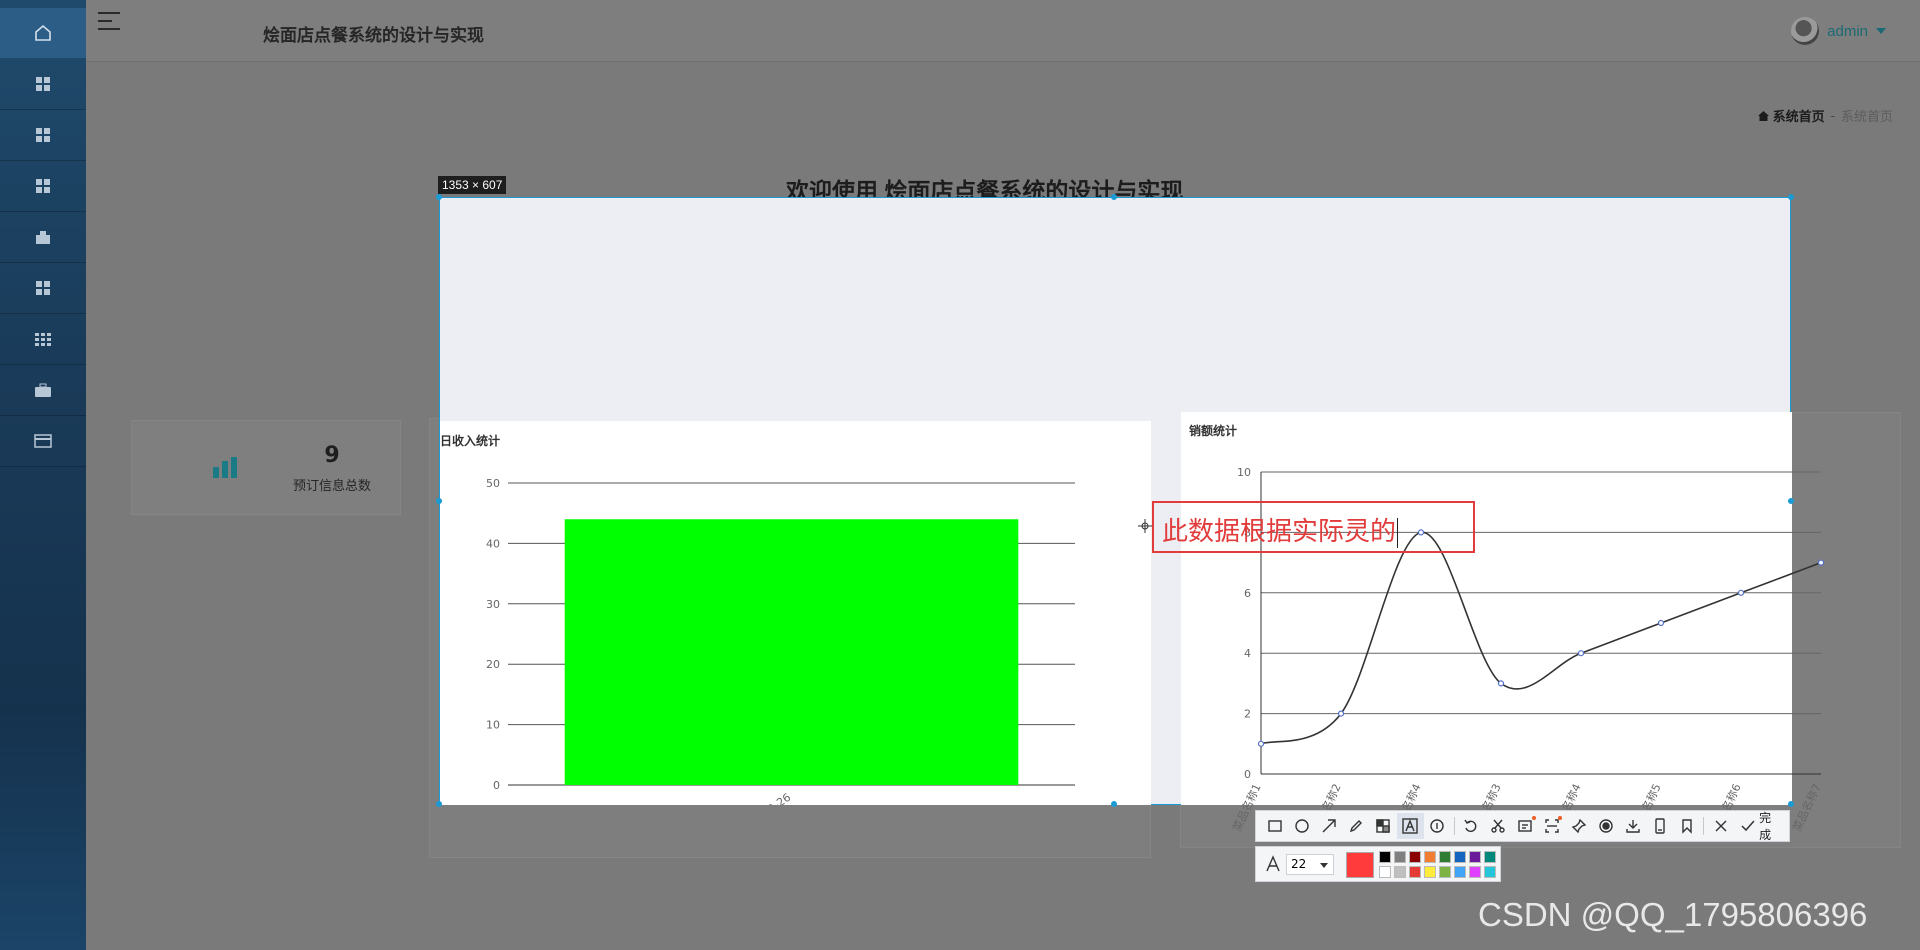  I want to click on pencil-icon, so click(1356, 826).